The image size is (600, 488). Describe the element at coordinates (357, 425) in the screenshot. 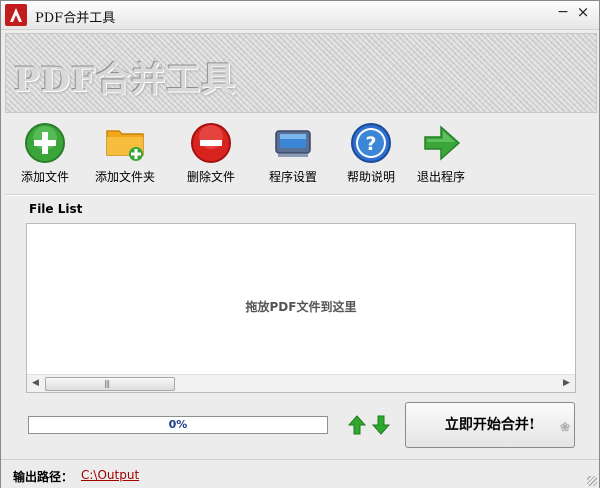

I see `move-up-arrow-icon` at that location.